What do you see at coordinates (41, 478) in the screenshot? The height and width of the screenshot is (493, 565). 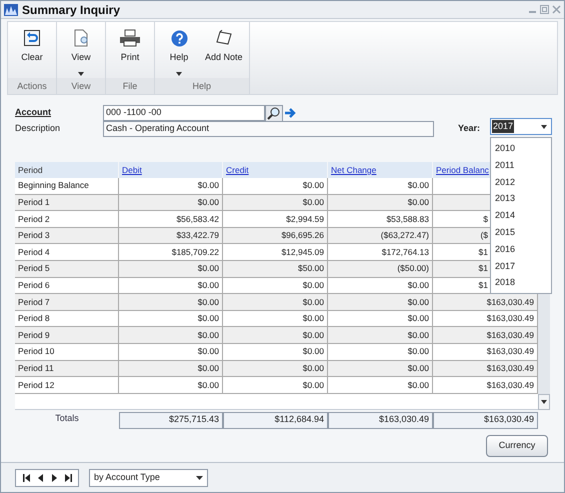 I see `previous-record-icon` at bounding box center [41, 478].